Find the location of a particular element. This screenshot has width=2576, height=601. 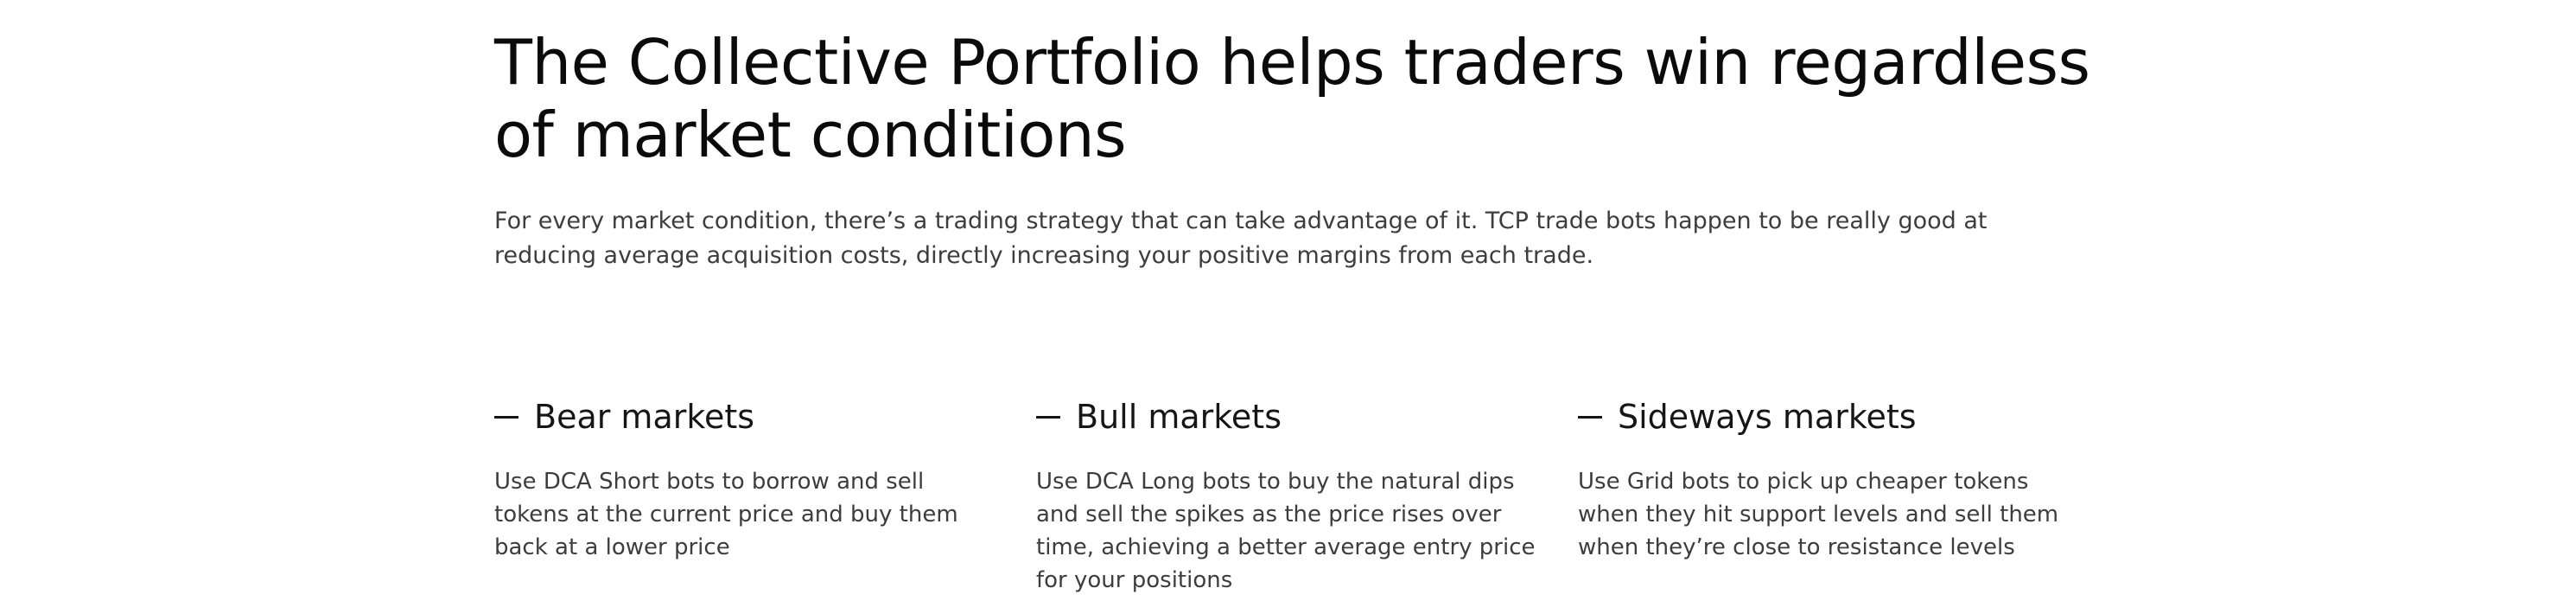

market-card-title: Sideways markets is located at coordinates (1833, 417).